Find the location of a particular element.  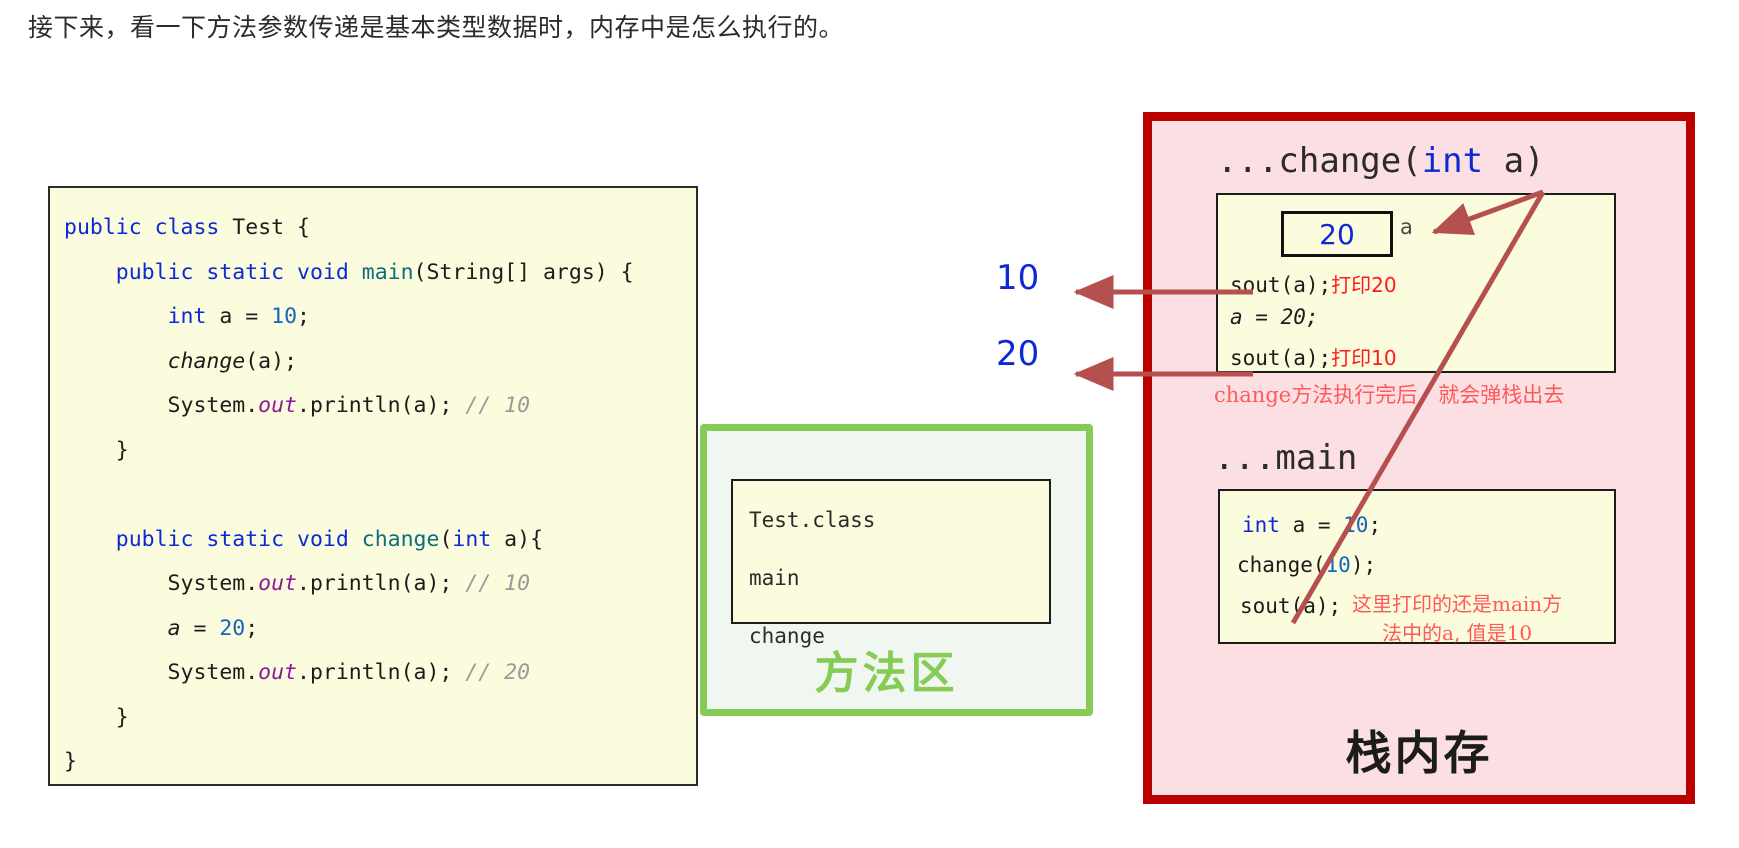

method-area-entry: main is located at coordinates (774, 578).